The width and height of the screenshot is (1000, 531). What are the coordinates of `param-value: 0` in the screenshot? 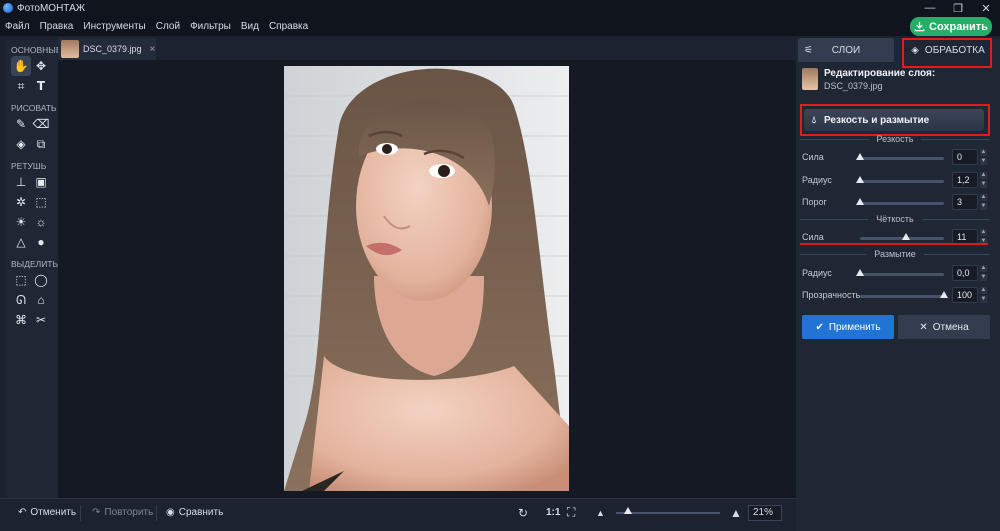 It's located at (965, 157).